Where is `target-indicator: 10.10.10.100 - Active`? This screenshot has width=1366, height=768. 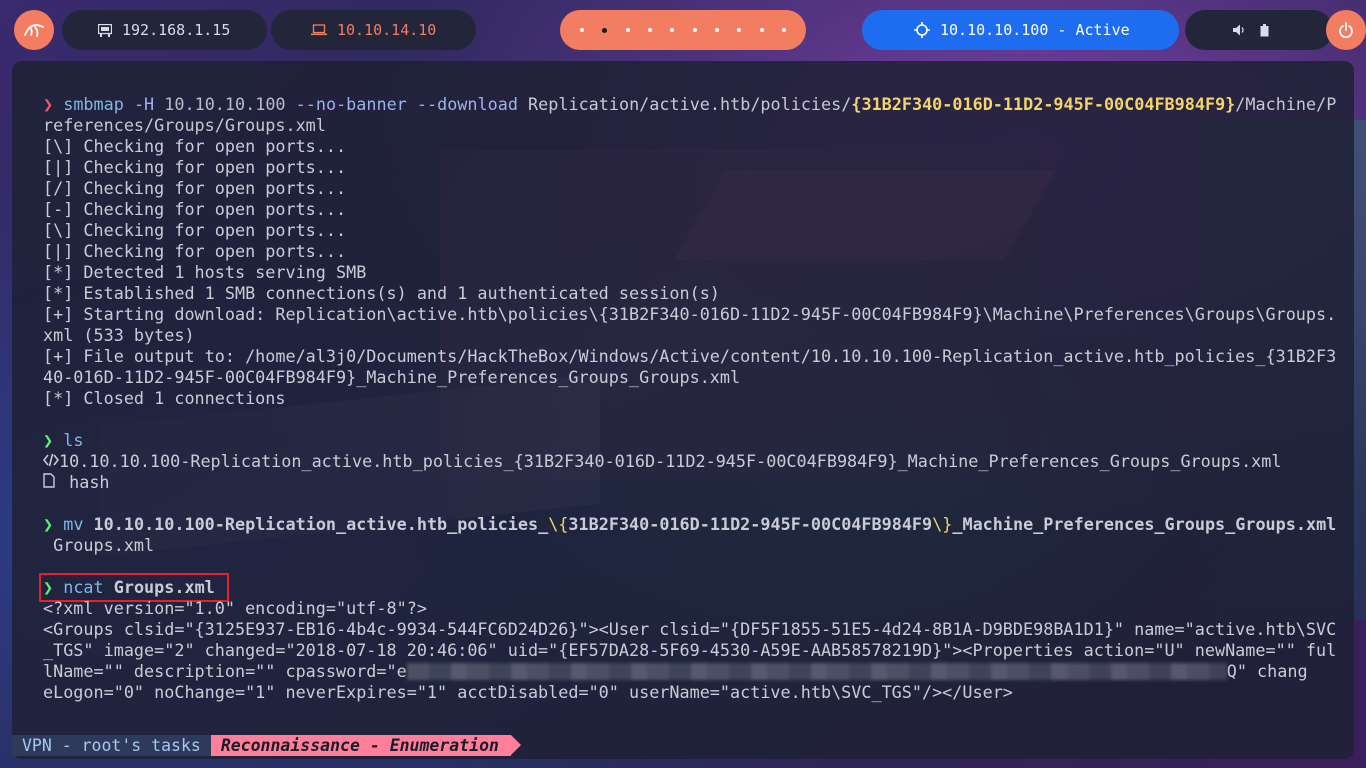
target-indicator: 10.10.10.100 - Active is located at coordinates (1020, 30).